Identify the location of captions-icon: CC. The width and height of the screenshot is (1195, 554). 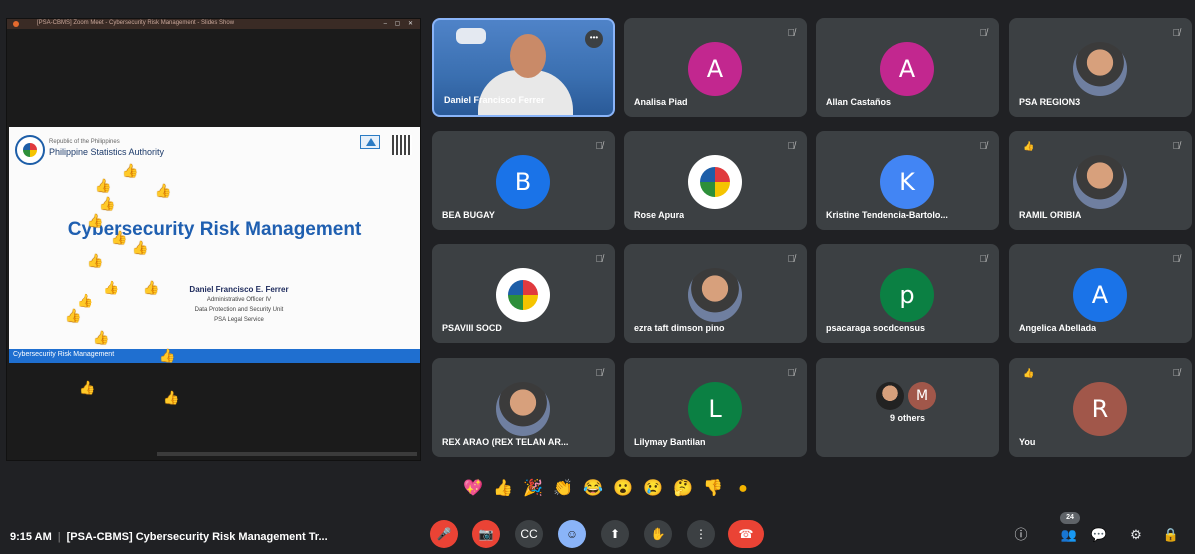
(529, 534).